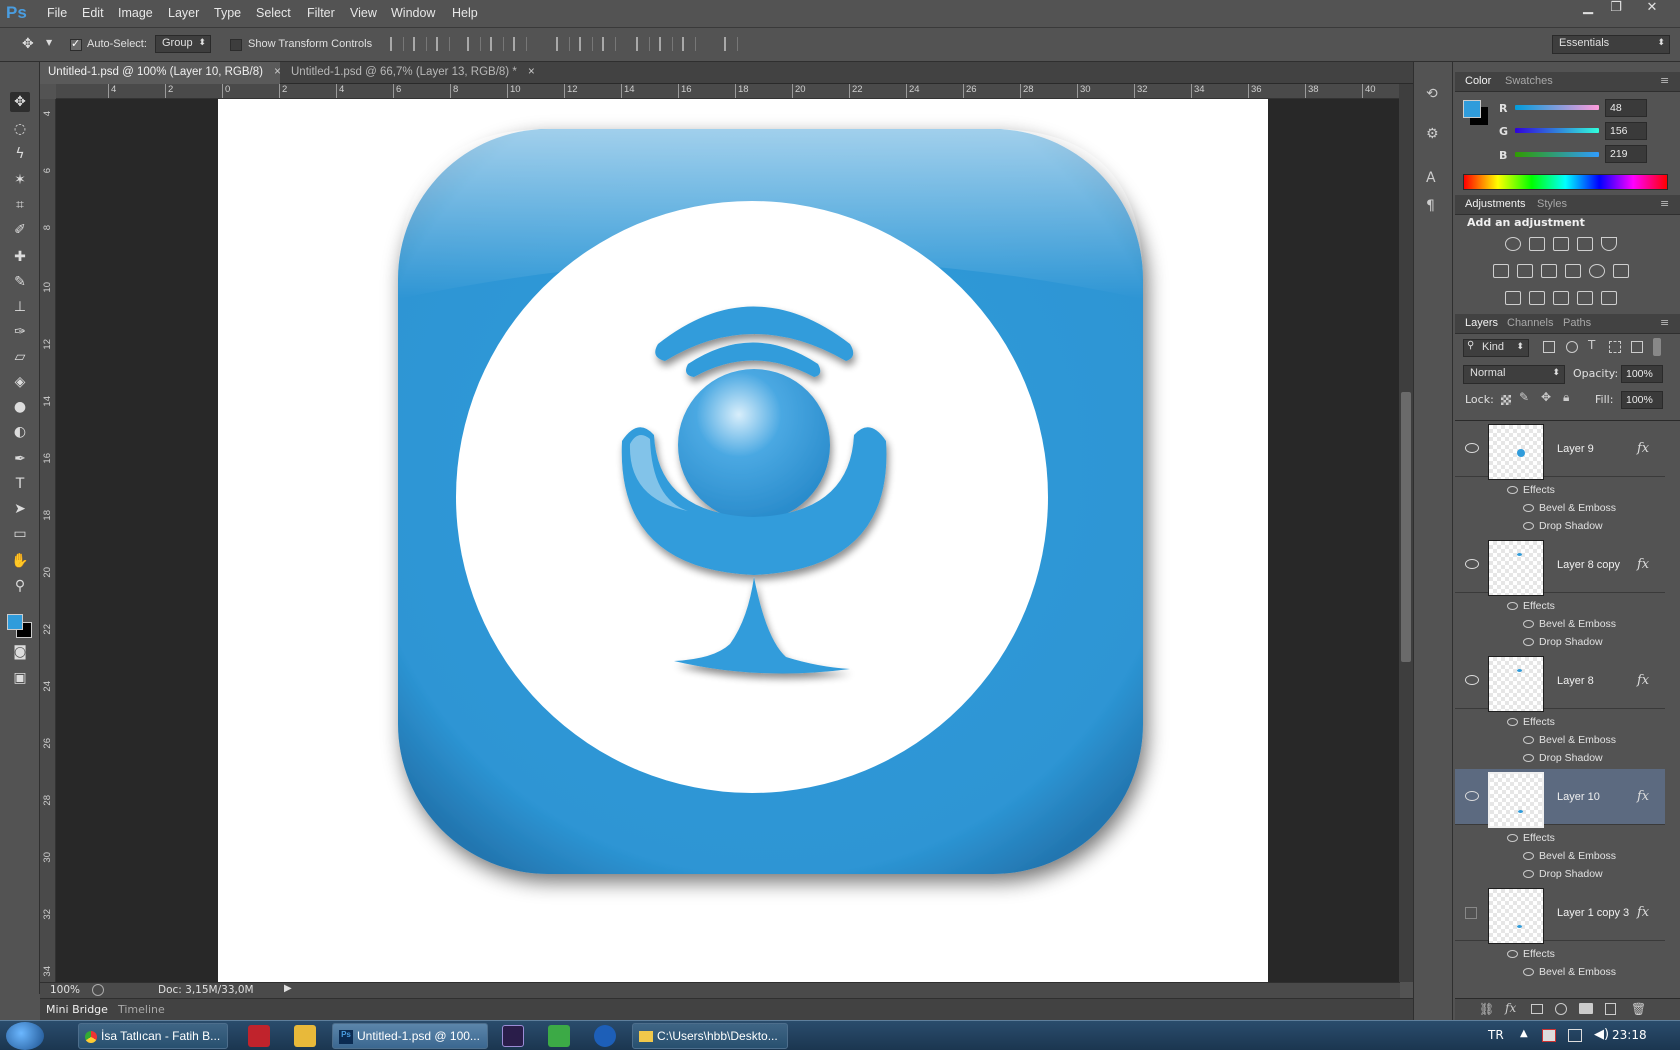  What do you see at coordinates (1537, 244) in the screenshot?
I see `levels-icon` at bounding box center [1537, 244].